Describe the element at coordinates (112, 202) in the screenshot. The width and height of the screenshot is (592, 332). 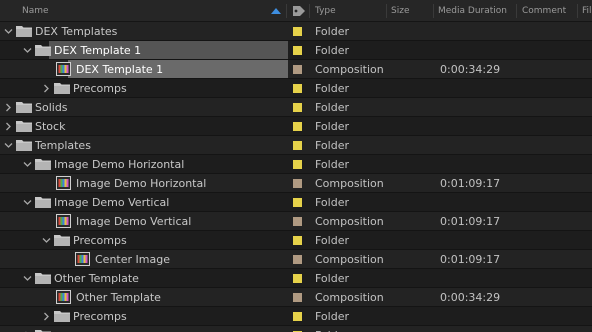
I see `item-name: Image Demo Vertical` at that location.